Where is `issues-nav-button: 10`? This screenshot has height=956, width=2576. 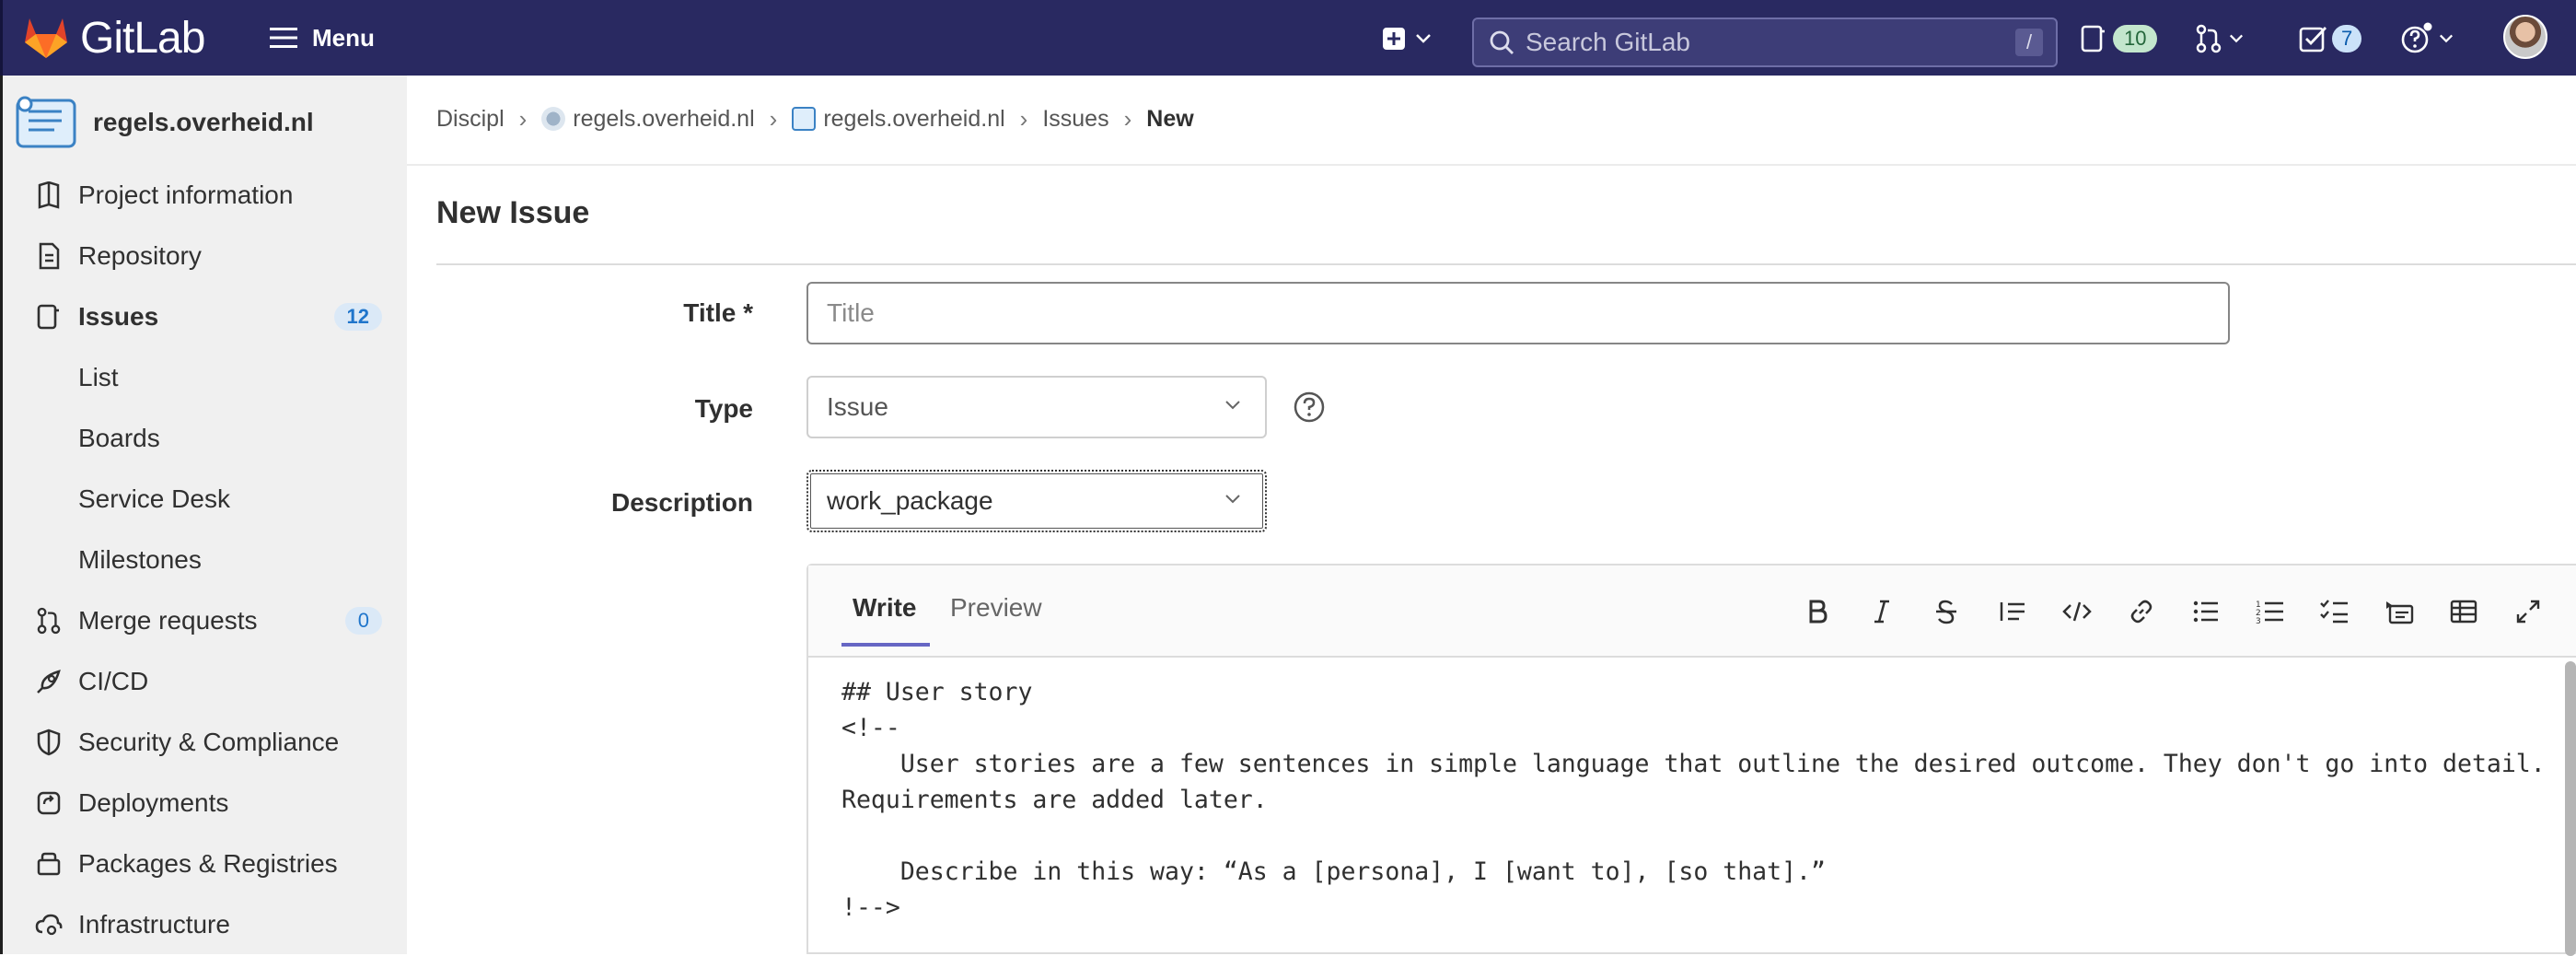 issues-nav-button: 10 is located at coordinates (2119, 38).